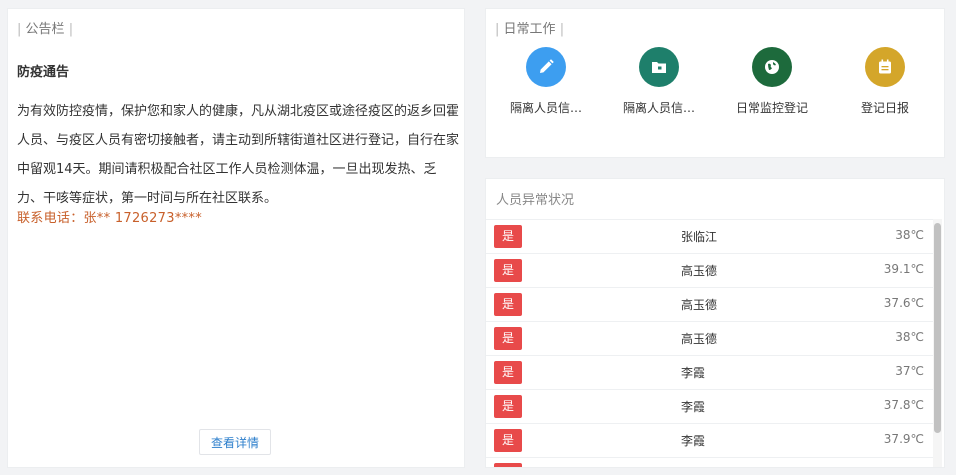 Image resolution: width=956 pixels, height=475 pixels. Describe the element at coordinates (535, 200) in the screenshot. I see `abnormal-title: 人员异常状况` at that location.